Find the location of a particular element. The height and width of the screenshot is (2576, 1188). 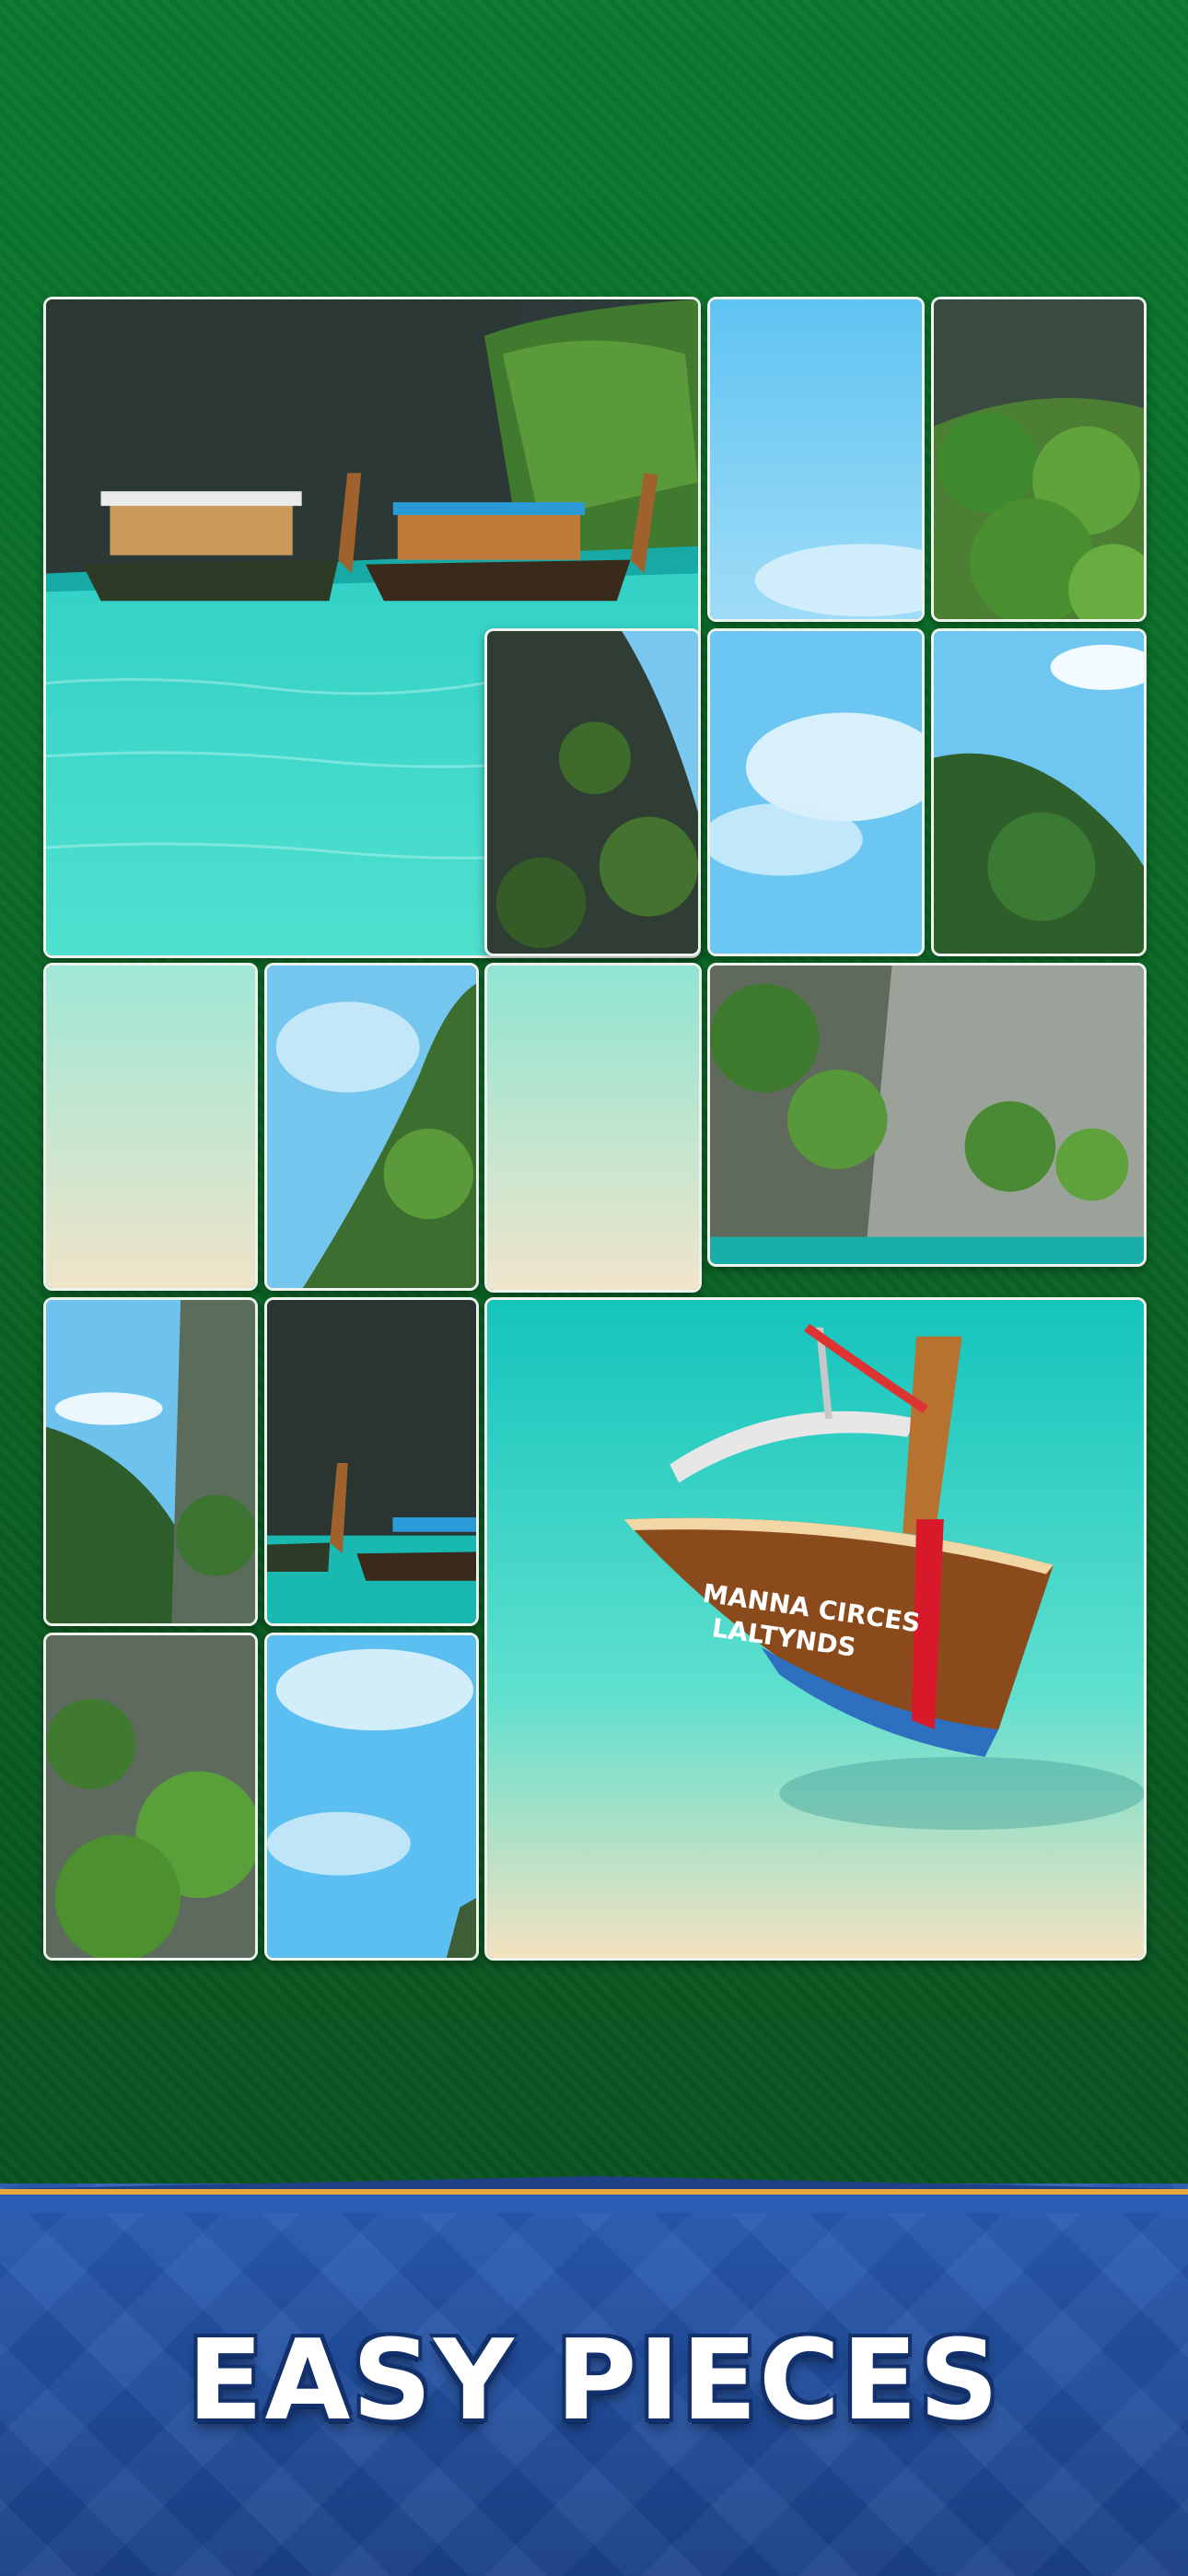

cliff-wide-image is located at coordinates (927, 1115).